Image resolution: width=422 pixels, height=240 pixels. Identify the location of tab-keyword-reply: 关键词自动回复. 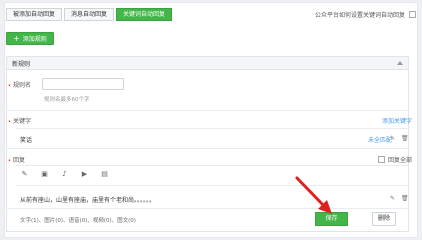
(144, 14).